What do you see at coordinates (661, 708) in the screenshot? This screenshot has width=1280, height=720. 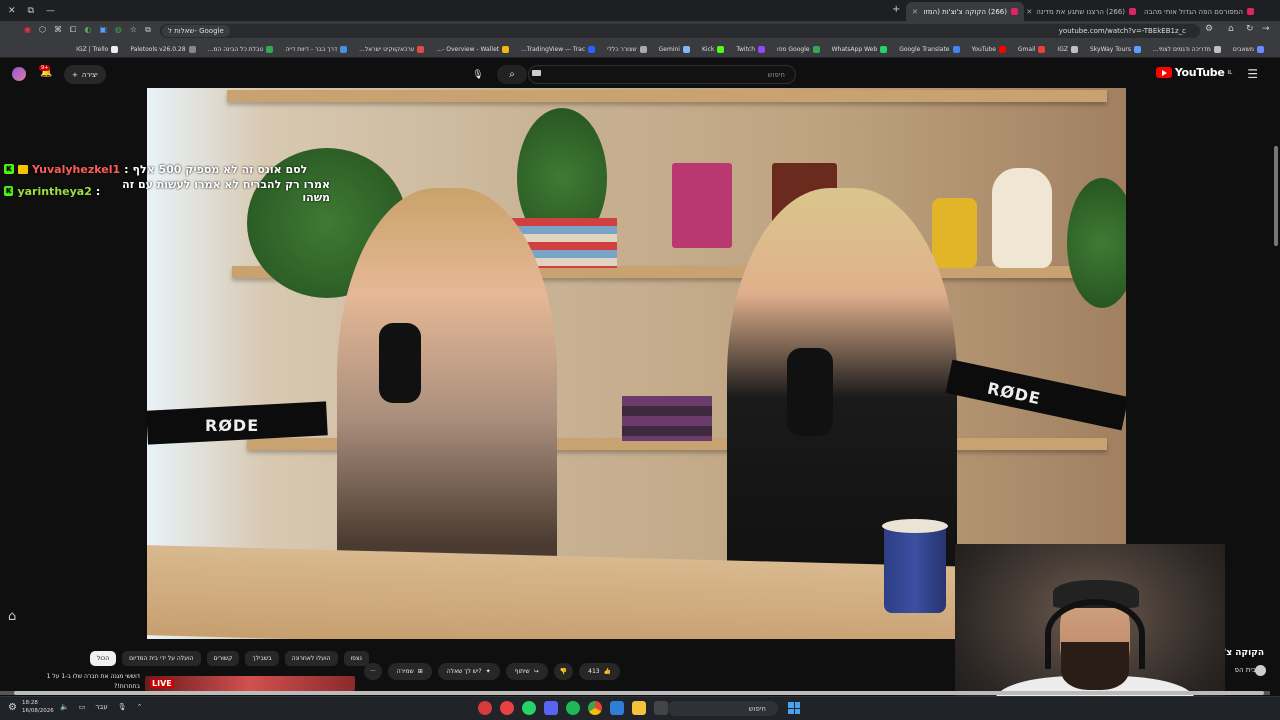 I see `task-view-icon` at bounding box center [661, 708].